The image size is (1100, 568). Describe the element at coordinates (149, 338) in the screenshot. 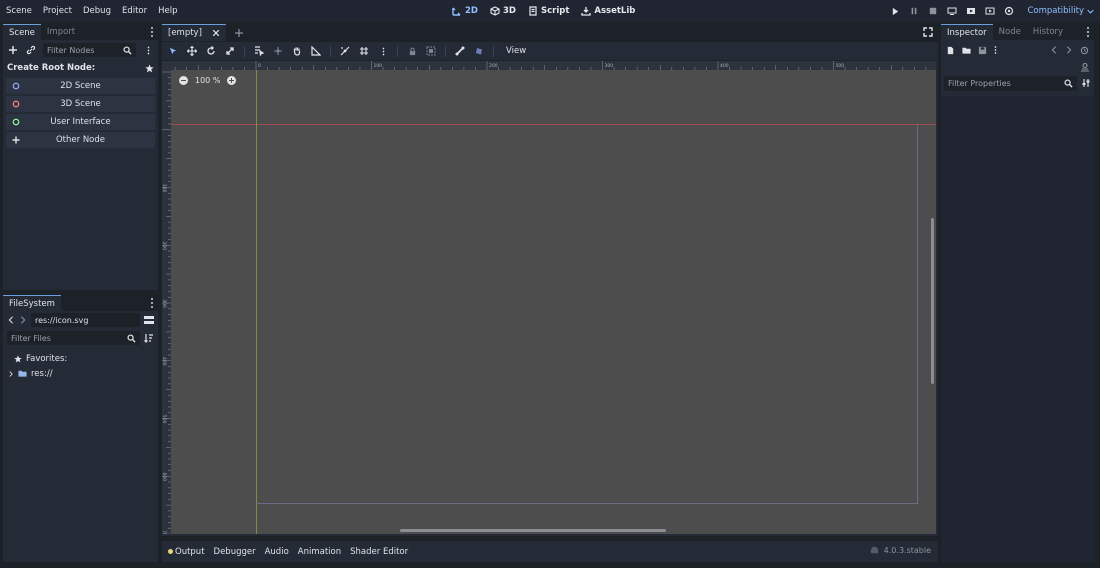

I see `sort-icon` at that location.